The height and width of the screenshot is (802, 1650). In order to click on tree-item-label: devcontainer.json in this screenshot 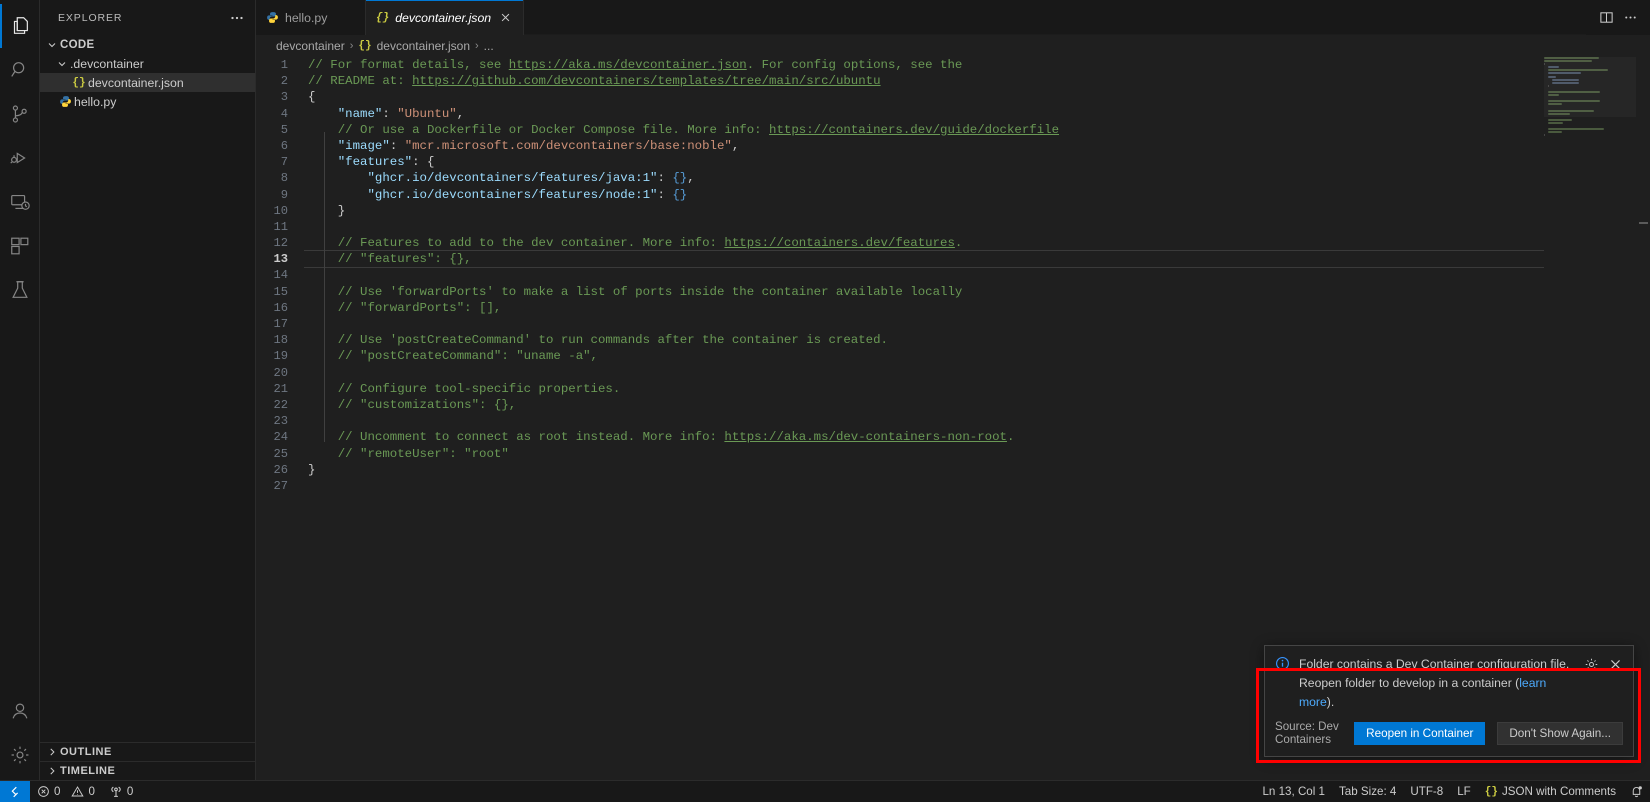, I will do `click(136, 82)`.